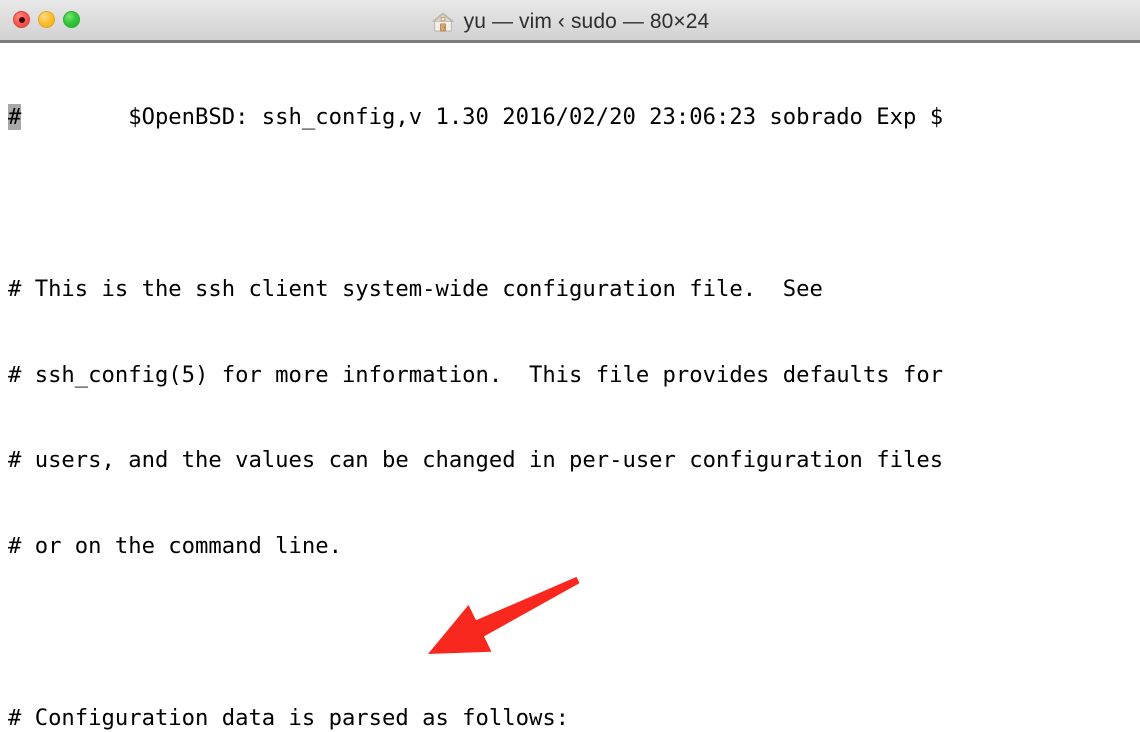 Image resolution: width=1140 pixels, height=732 pixels. I want to click on close-button, so click(21, 19).